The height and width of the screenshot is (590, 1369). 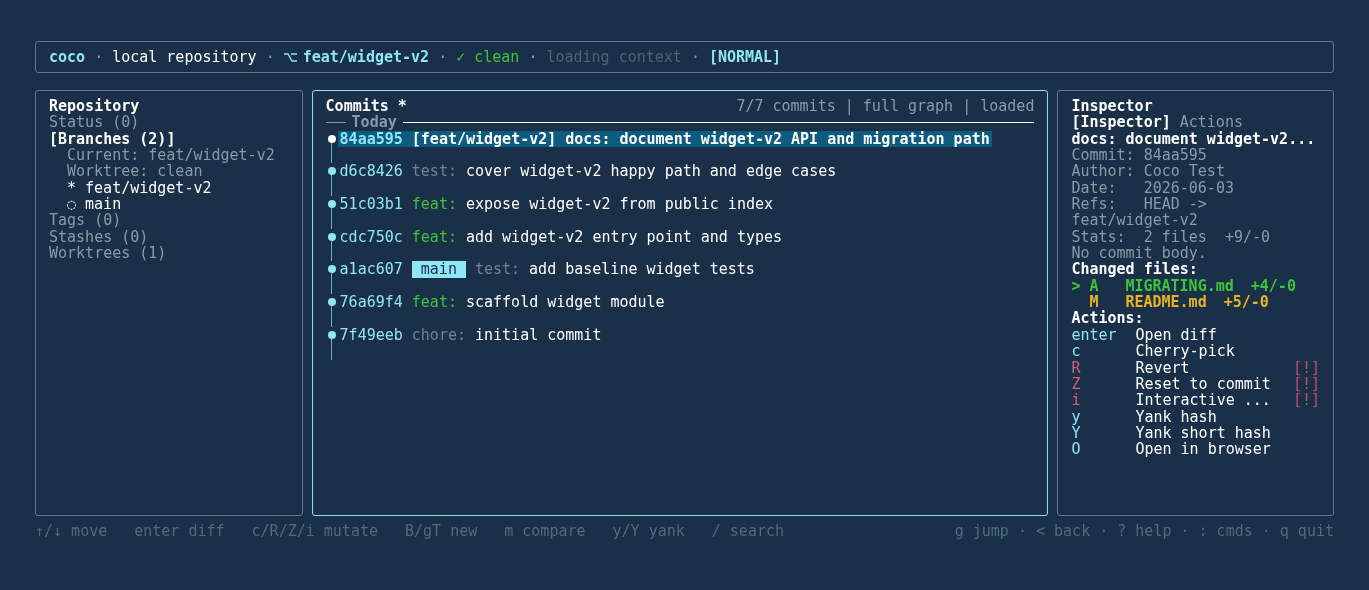 I want to click on cursor-marker: >, so click(x=1076, y=286).